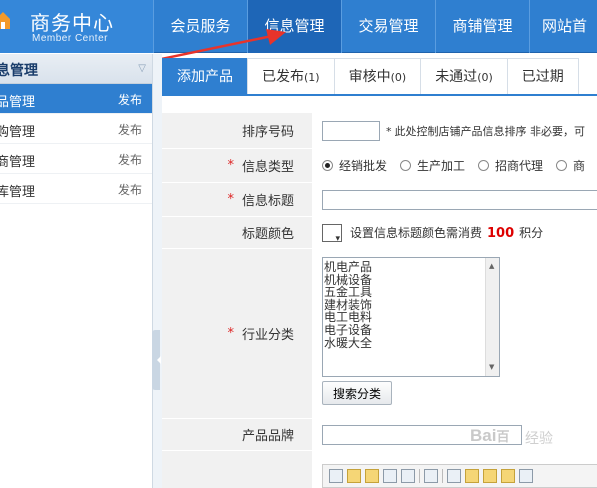 Image resolution: width=597 pixels, height=488 pixels. What do you see at coordinates (19, 71) in the screenshot?
I see `sidebar-header-label: 息管理` at bounding box center [19, 71].